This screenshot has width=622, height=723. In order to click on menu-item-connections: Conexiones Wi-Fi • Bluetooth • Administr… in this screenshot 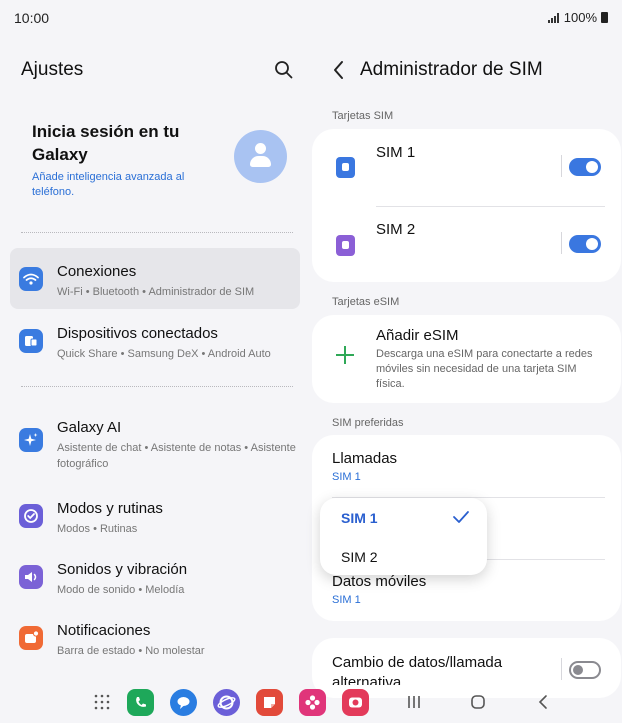, I will do `click(155, 278)`.